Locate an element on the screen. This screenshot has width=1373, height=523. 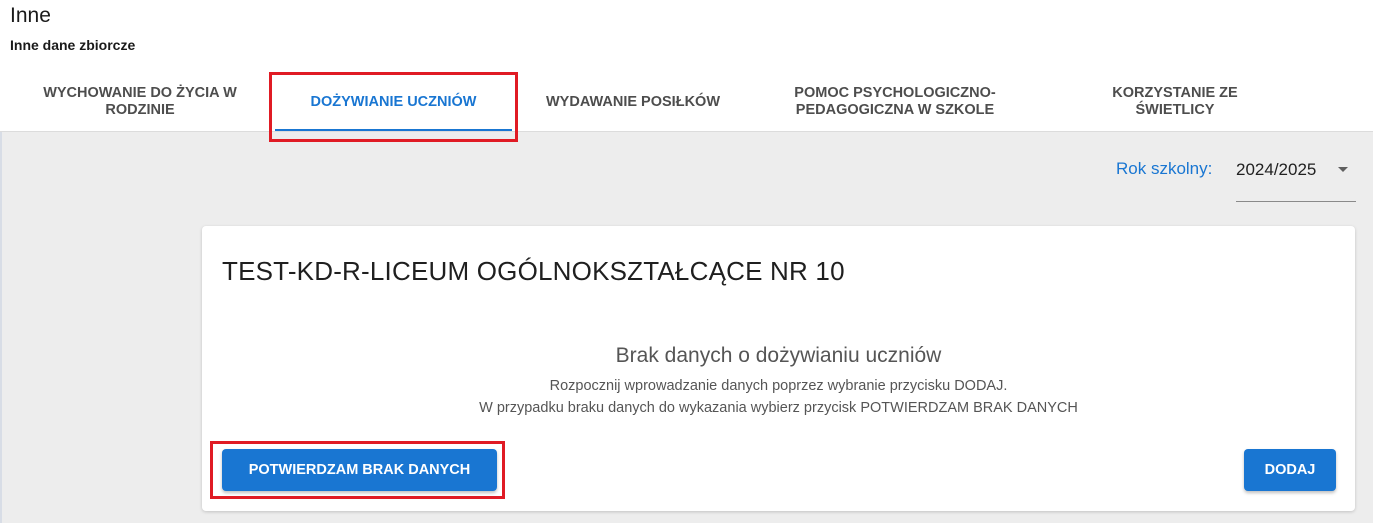
school-year-label: Rok szkolny: is located at coordinates (1164, 168).